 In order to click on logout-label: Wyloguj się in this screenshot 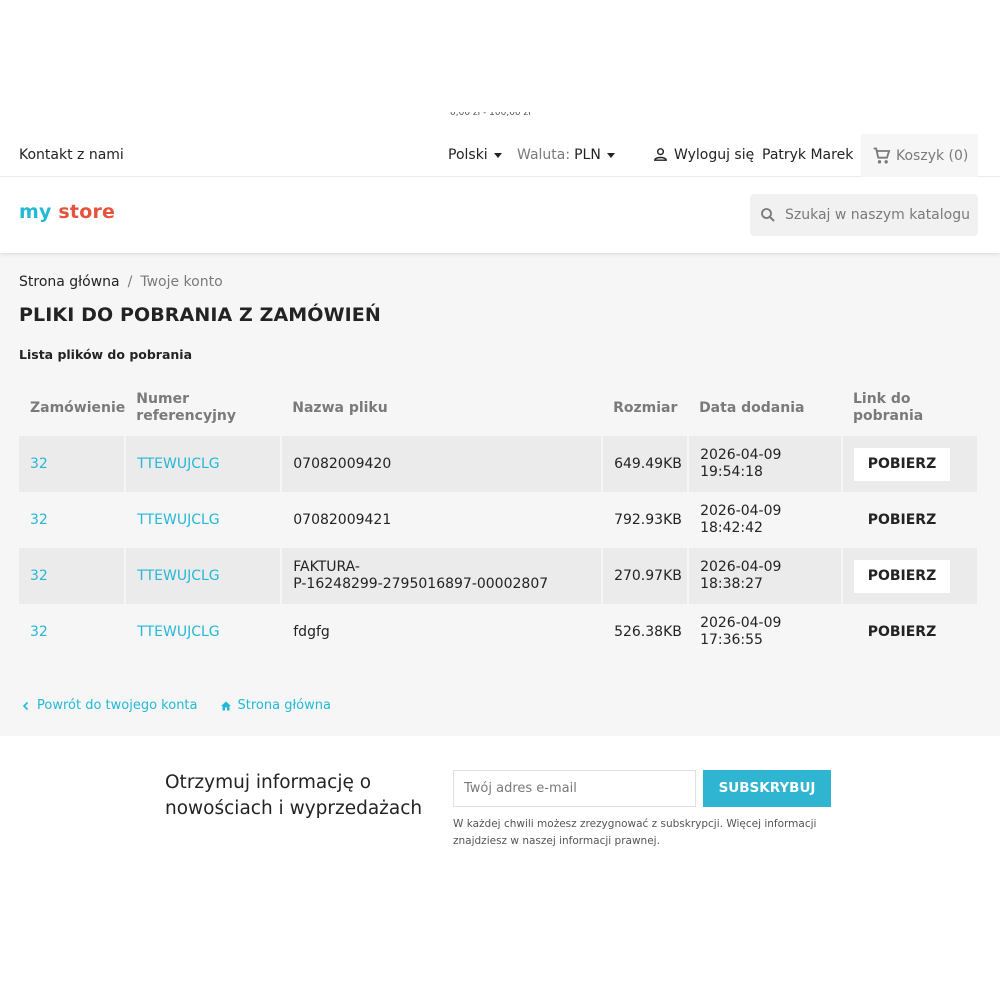, I will do `click(714, 154)`.